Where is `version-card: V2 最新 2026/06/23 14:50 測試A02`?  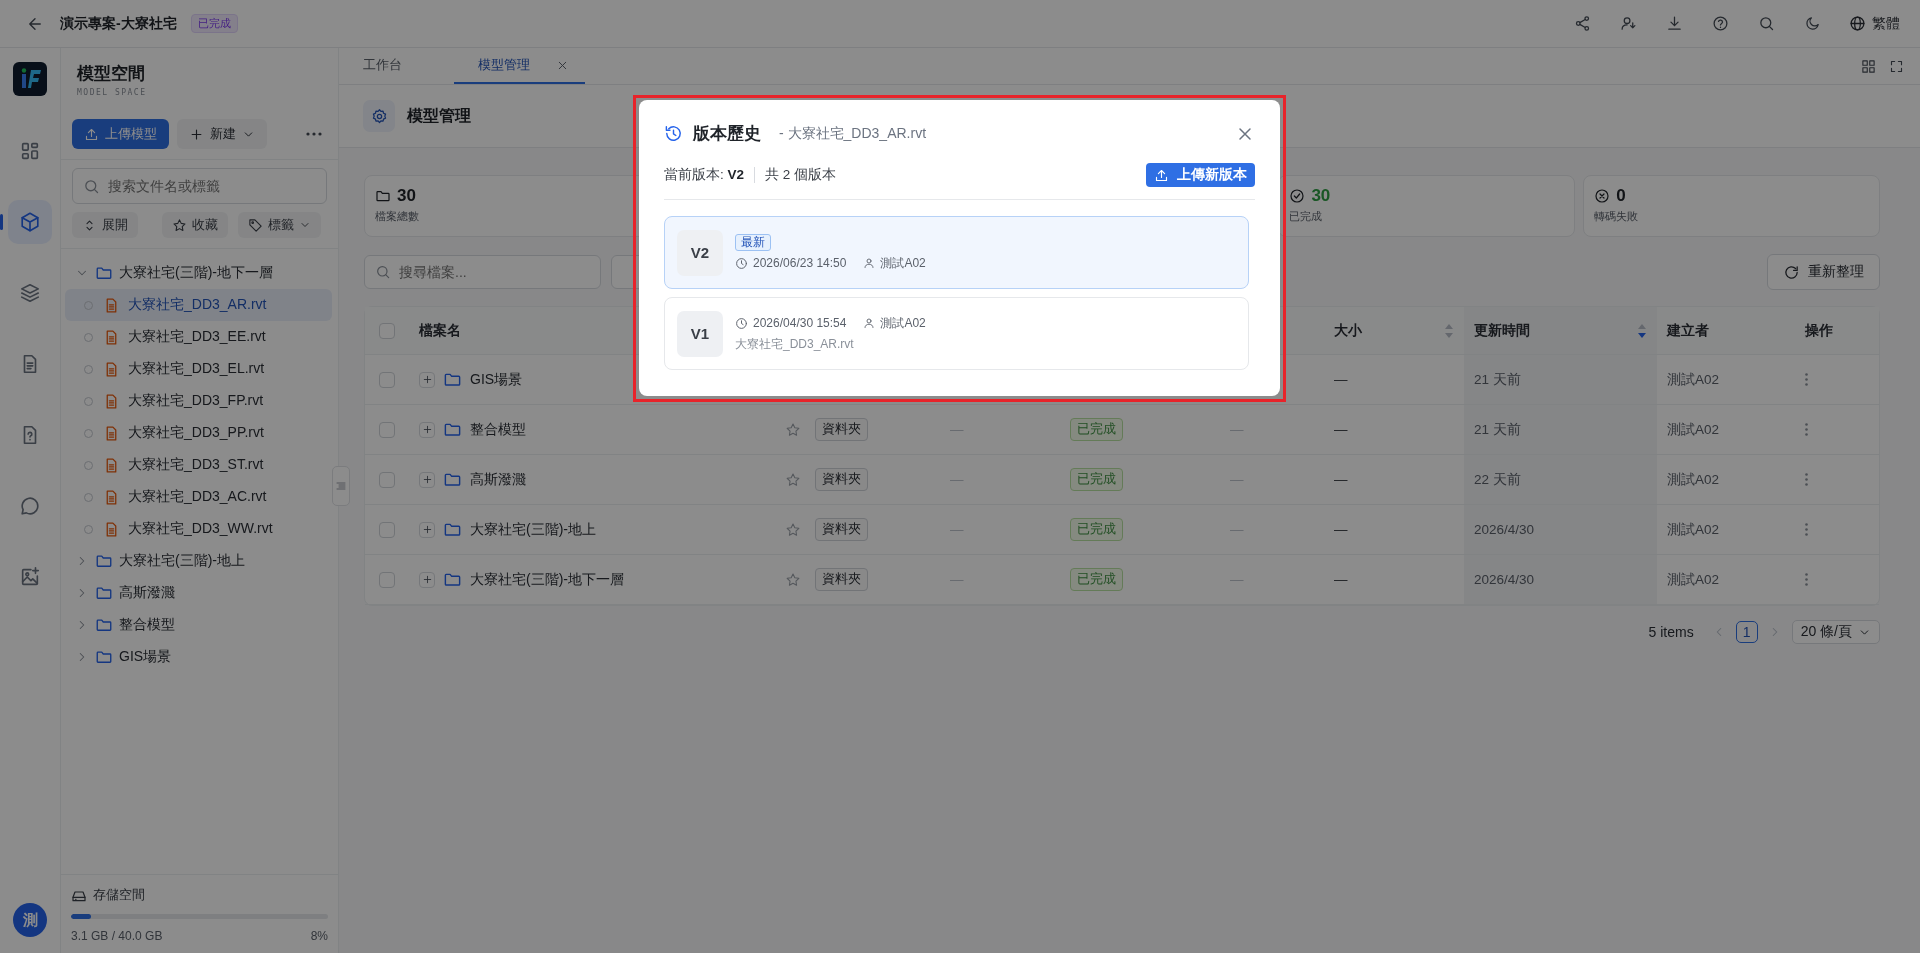
version-card: V2 最新 2026/06/23 14:50 測試A02 is located at coordinates (956, 252).